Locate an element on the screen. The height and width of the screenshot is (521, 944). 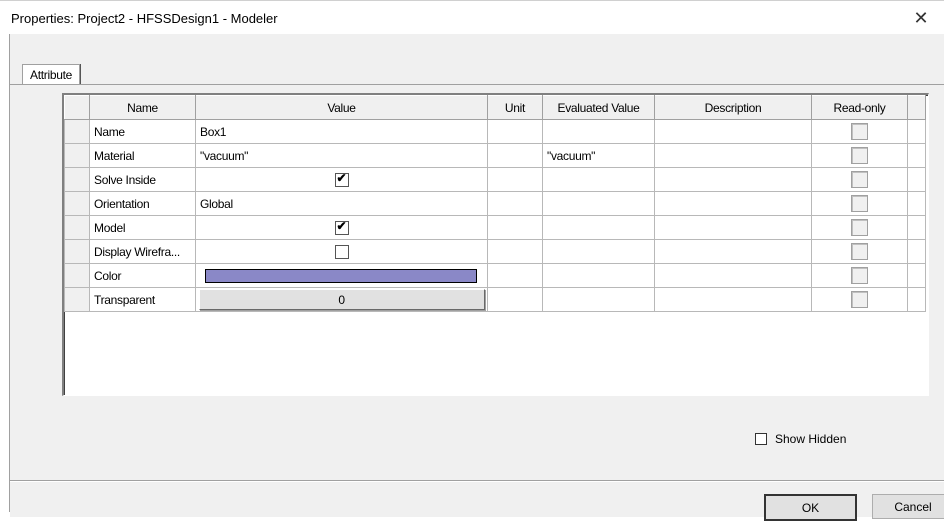
ok-button: OK is located at coordinates (810, 507).